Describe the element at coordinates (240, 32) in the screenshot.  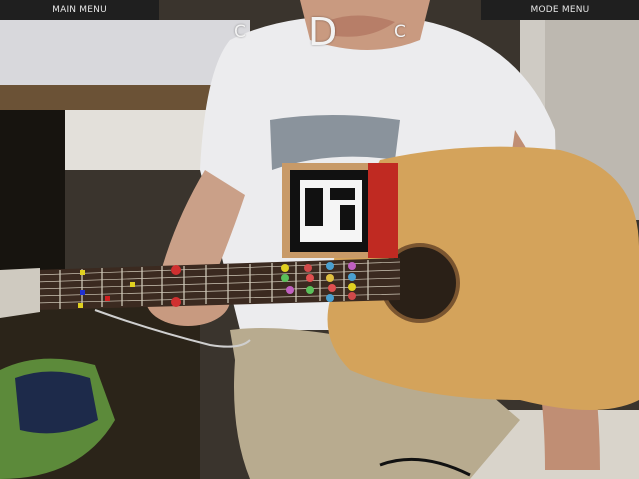
I see `previous-chord-label: C` at that location.